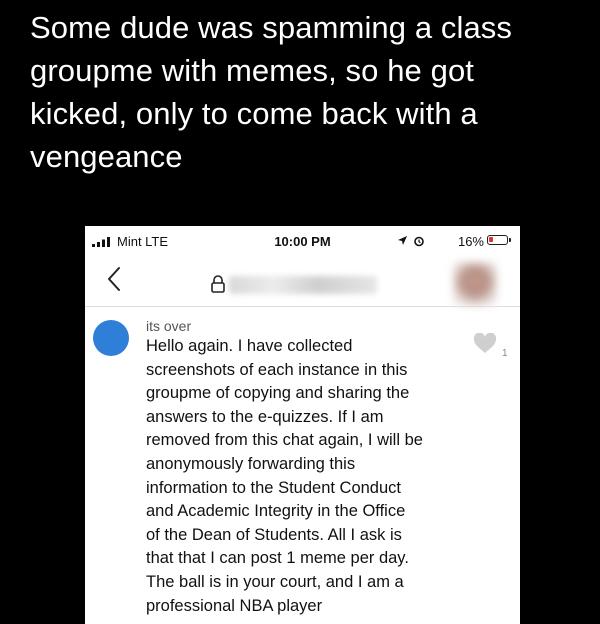 This screenshot has height=624, width=600. I want to click on chat-header, so click(302, 281).